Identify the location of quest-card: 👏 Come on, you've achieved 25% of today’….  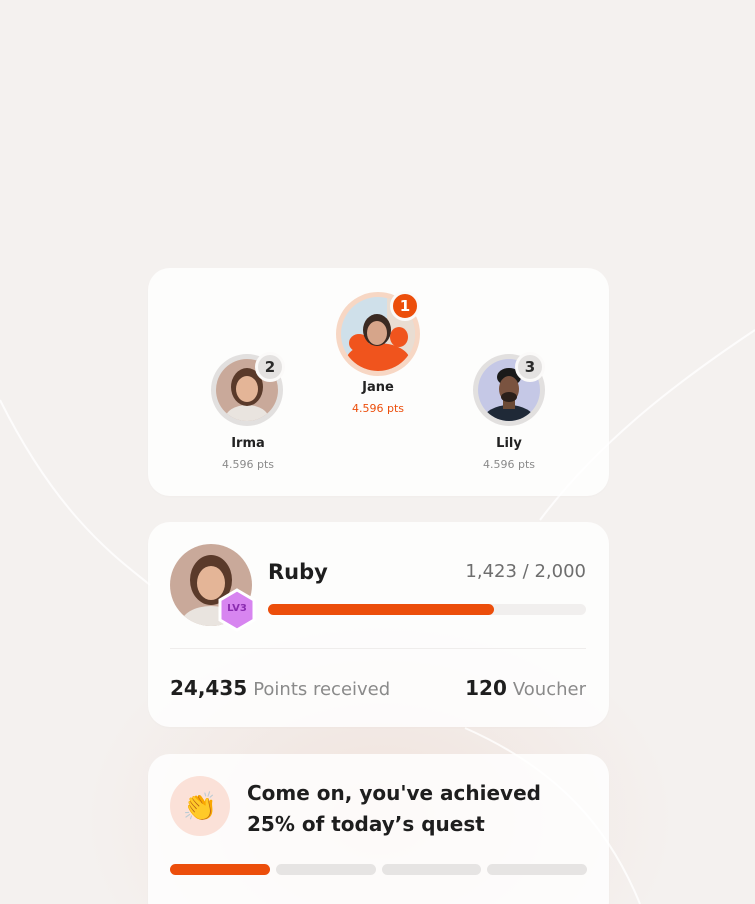
(378, 829).